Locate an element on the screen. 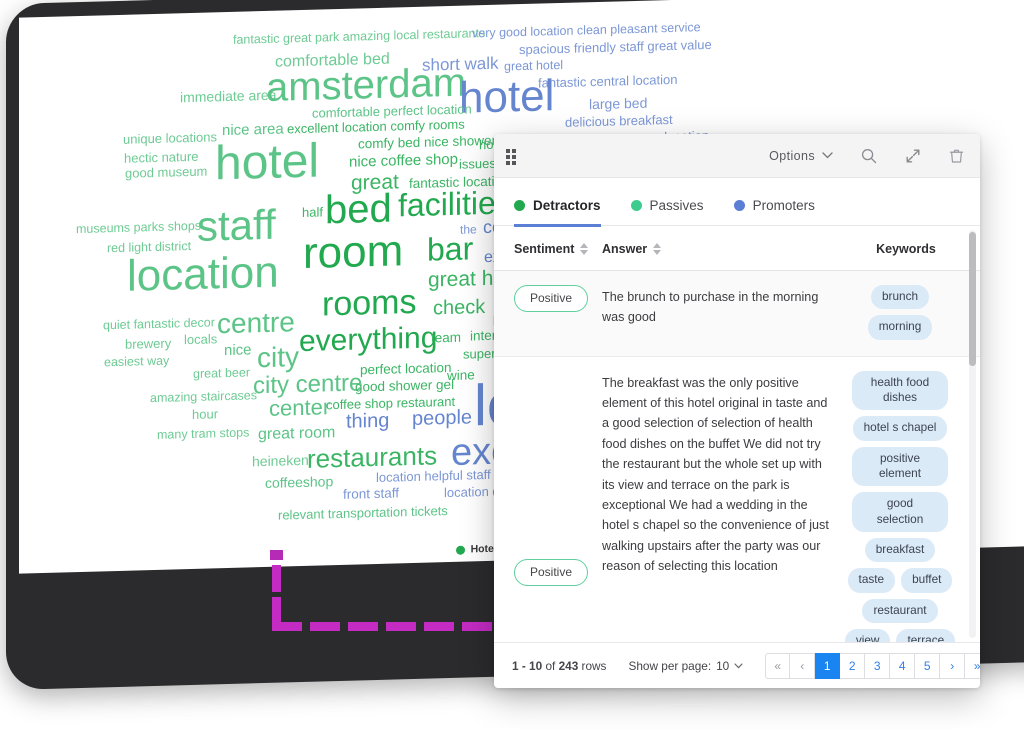  cloud-word: excellent location comfy rooms is located at coordinates (376, 127).